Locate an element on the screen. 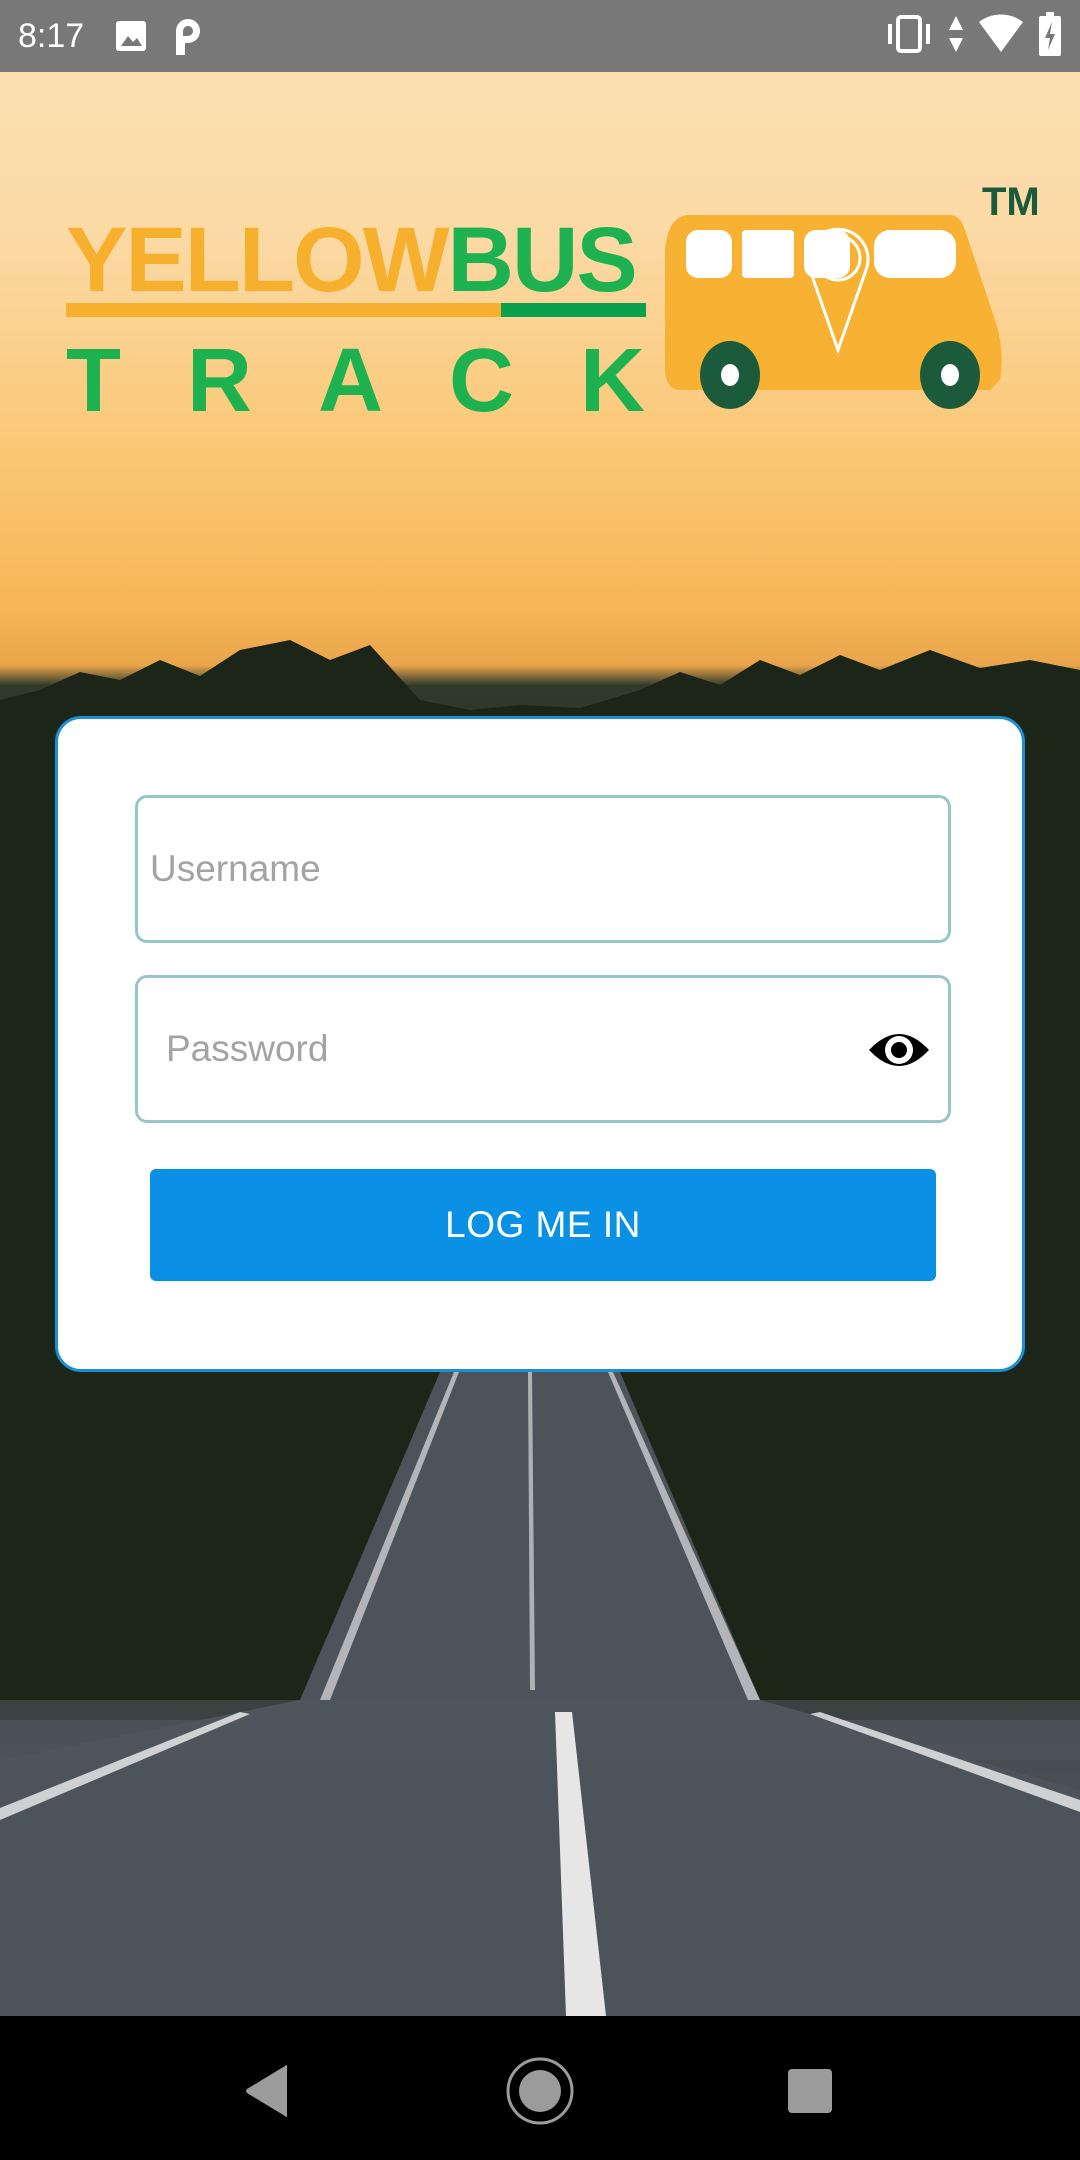 The image size is (1080, 2160). battery-charging-icon is located at coordinates (1050, 36).